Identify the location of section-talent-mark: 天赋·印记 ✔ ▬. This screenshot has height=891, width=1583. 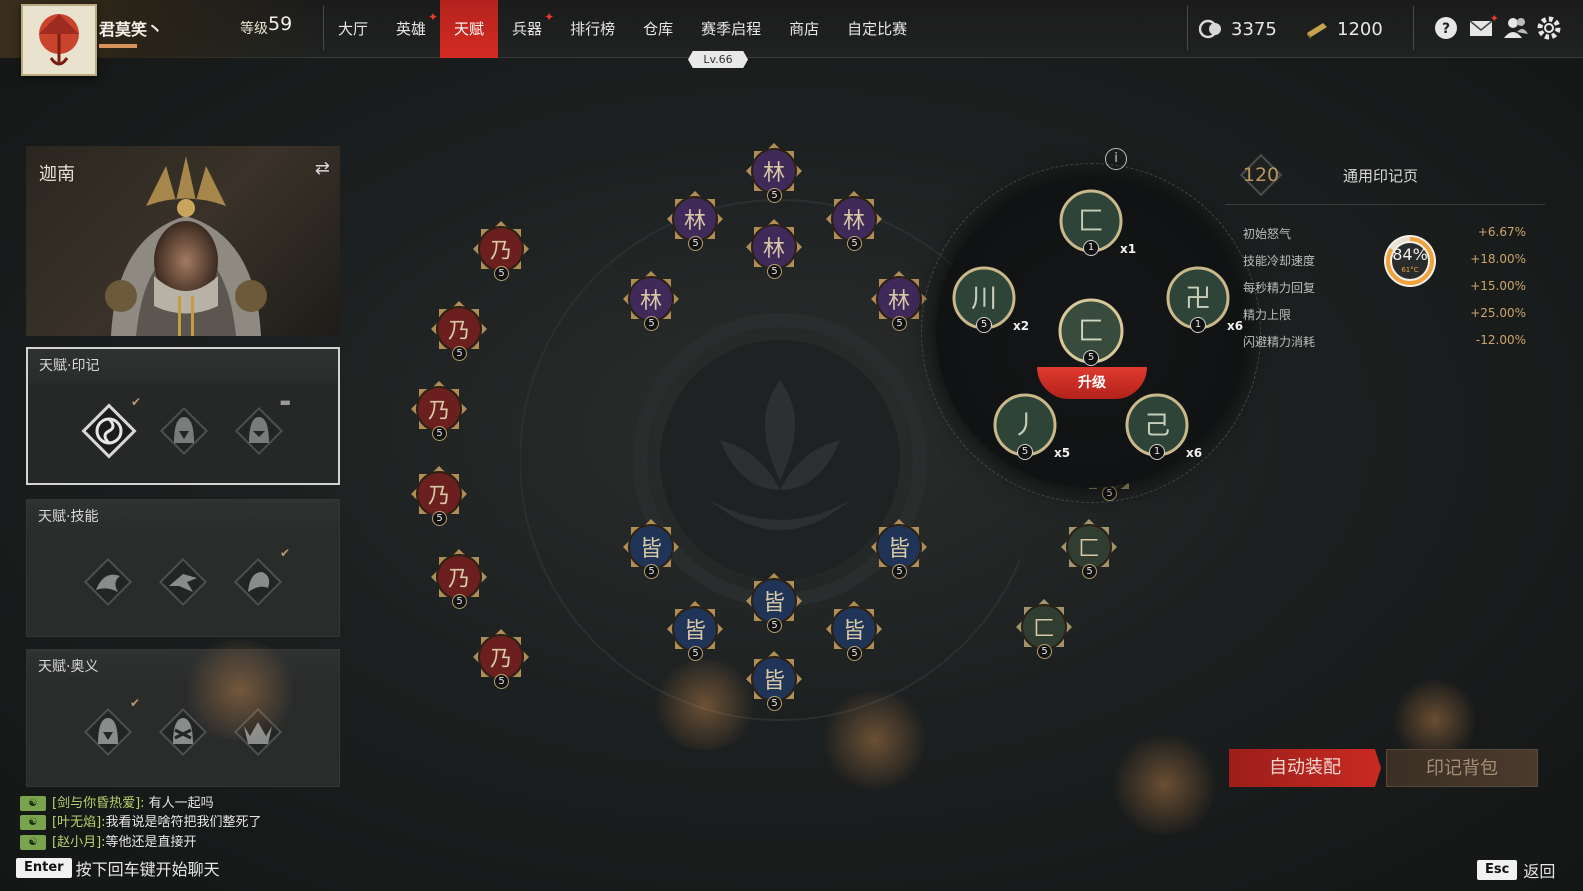
(183, 416).